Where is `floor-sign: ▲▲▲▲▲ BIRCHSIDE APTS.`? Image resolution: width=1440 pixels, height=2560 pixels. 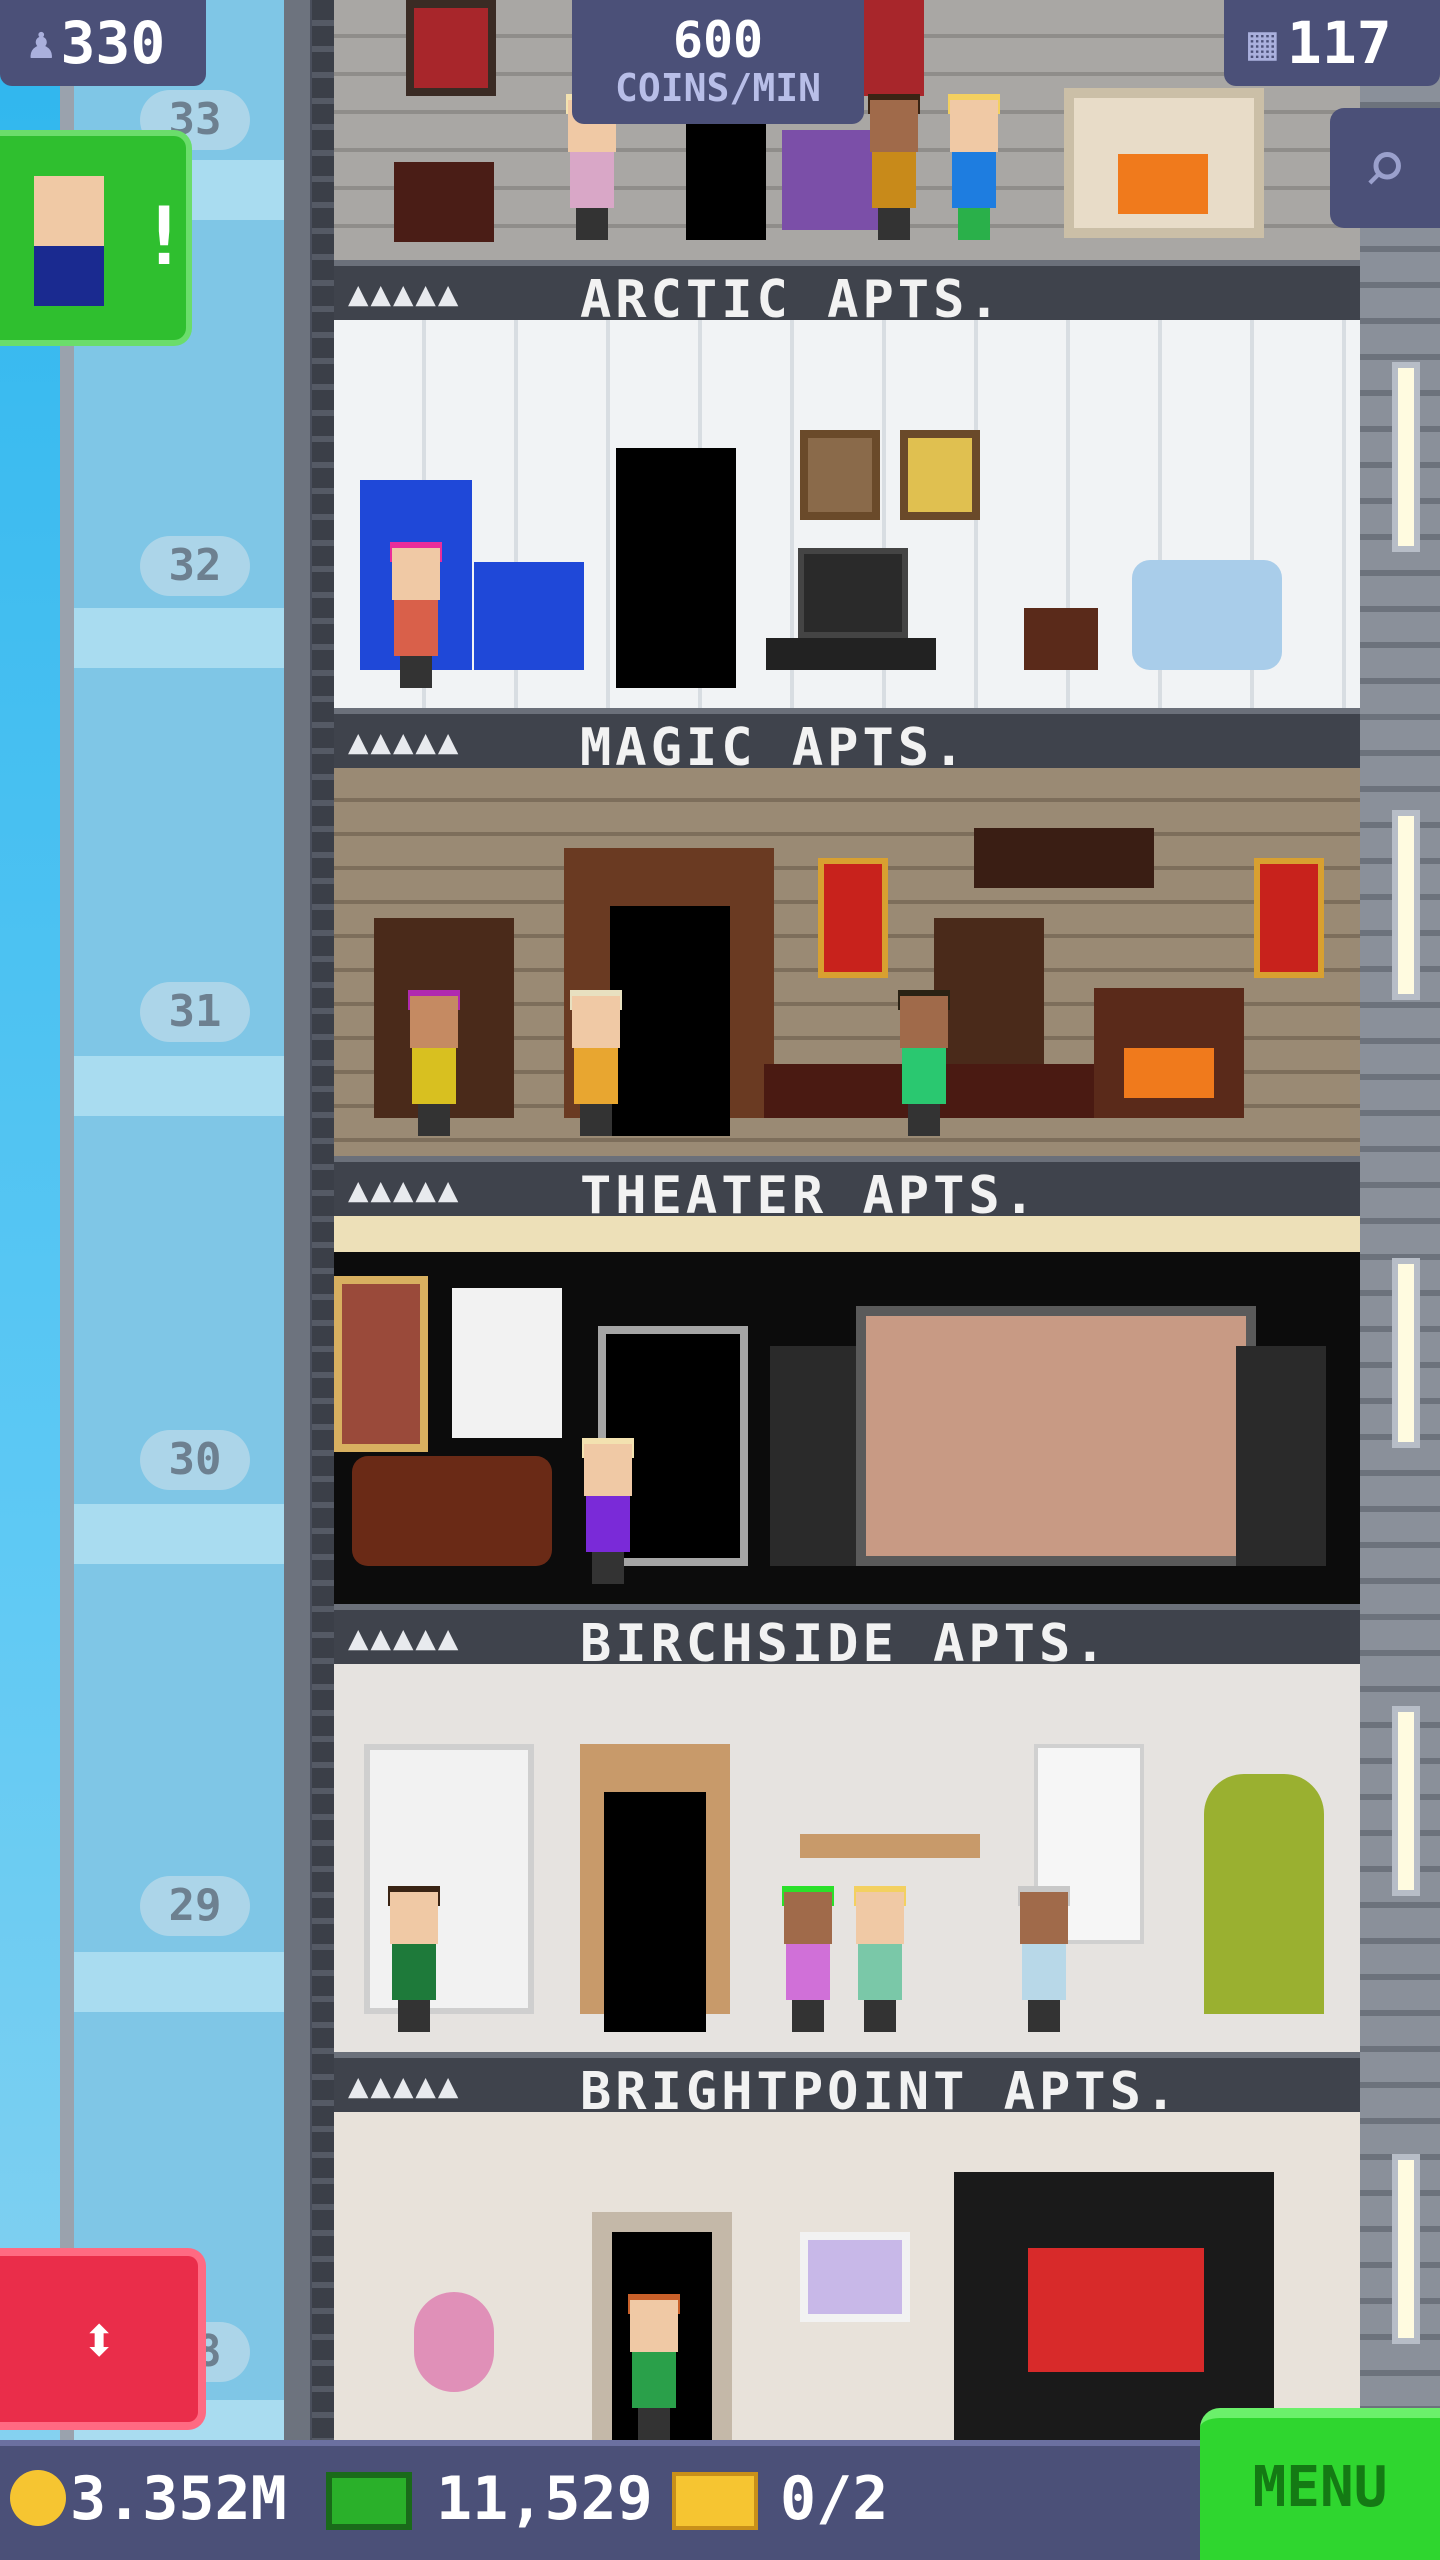
floor-sign: ▲▲▲▲▲ BIRCHSIDE APTS. is located at coordinates (847, 1639).